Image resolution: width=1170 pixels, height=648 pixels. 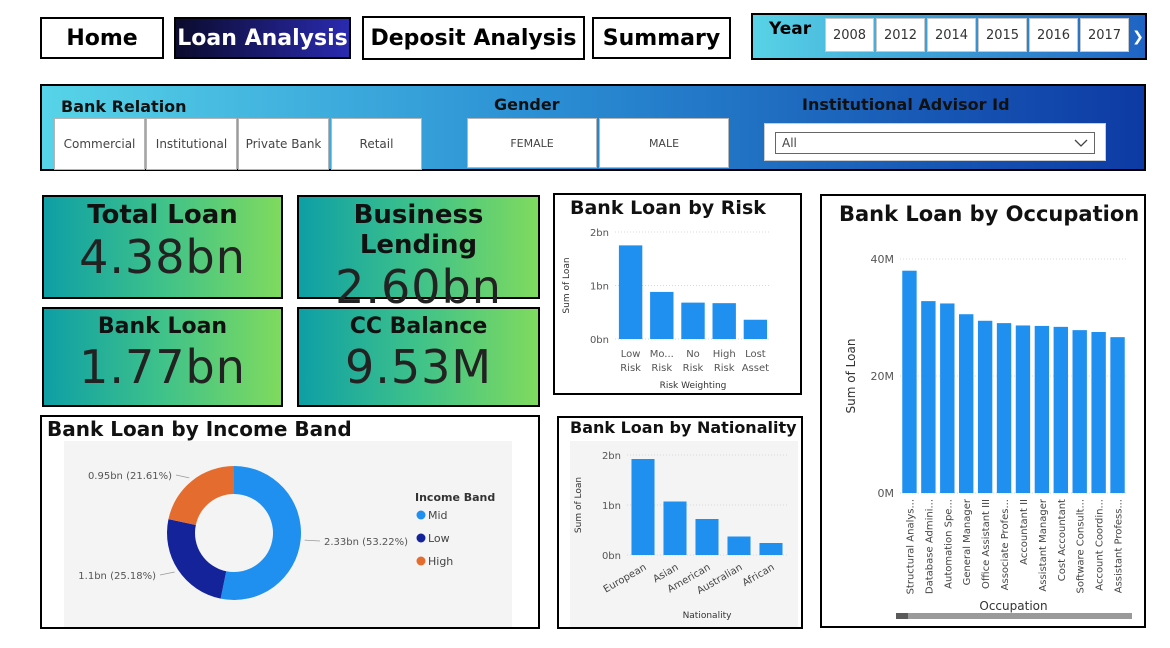 I want to click on year-chip: 2014, so click(x=951, y=35).